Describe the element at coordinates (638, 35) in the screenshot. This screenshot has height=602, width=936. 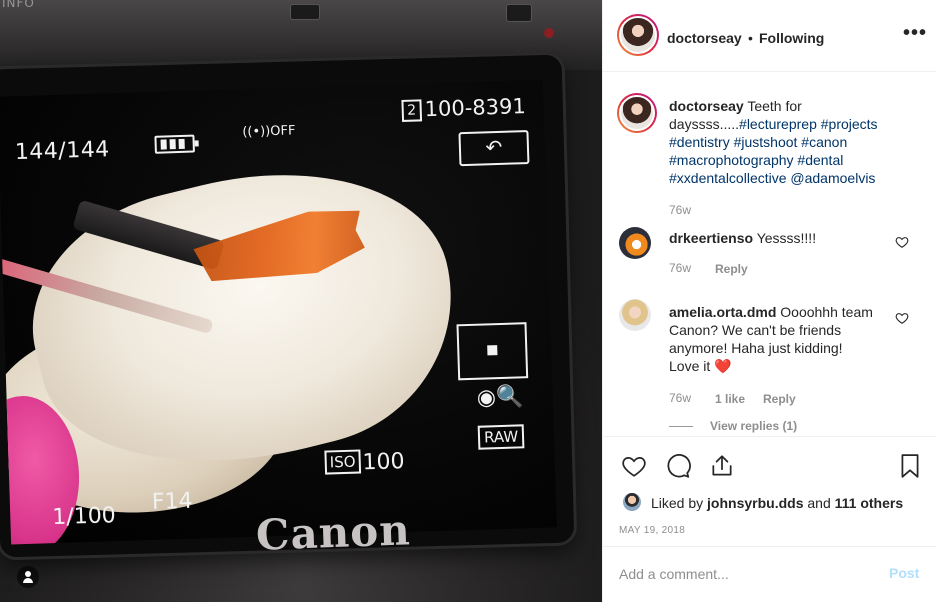
I see `author-avatar` at that location.